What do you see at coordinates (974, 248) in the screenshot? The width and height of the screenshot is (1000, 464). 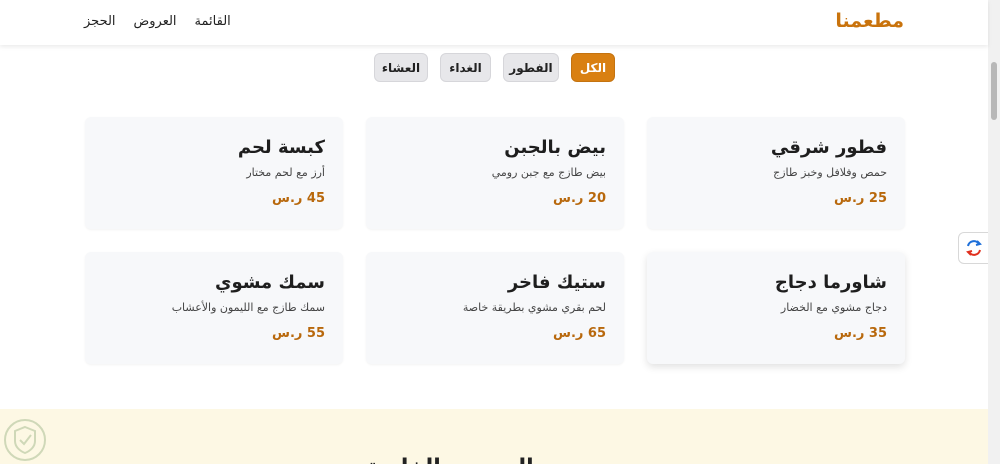 I see `translate-icon` at bounding box center [974, 248].